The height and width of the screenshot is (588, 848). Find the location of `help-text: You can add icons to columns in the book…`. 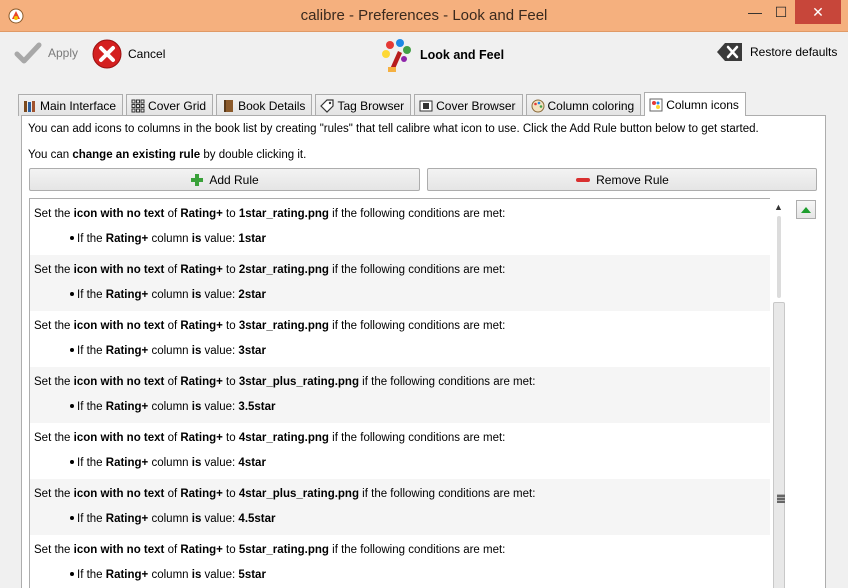

help-text: You can add icons to columns in the book… is located at coordinates (393, 129).